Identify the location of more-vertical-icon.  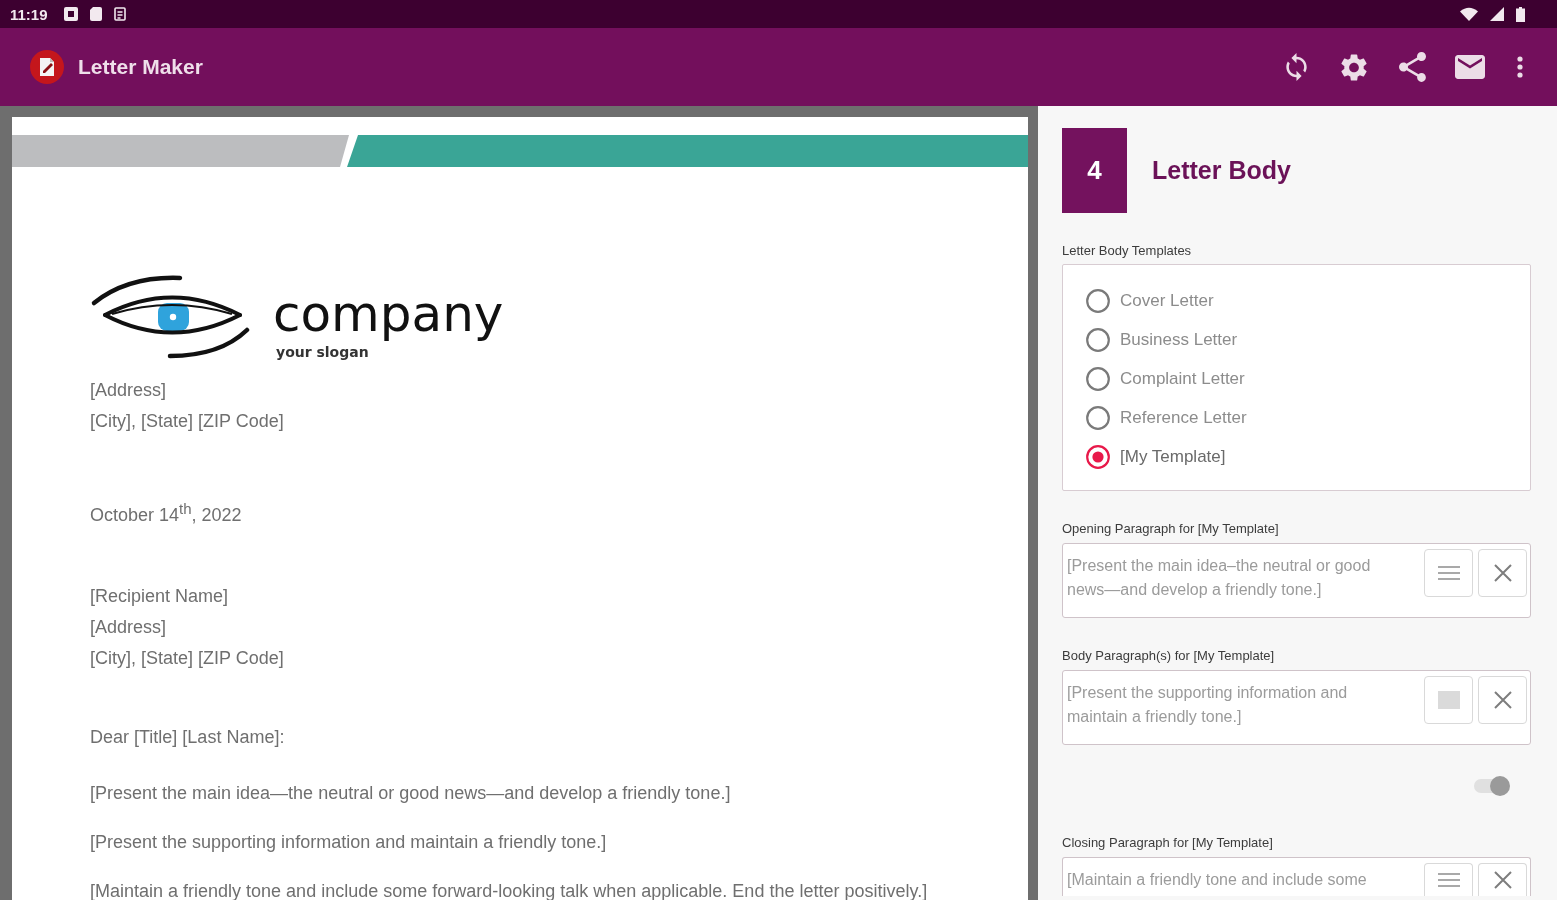
(1520, 67).